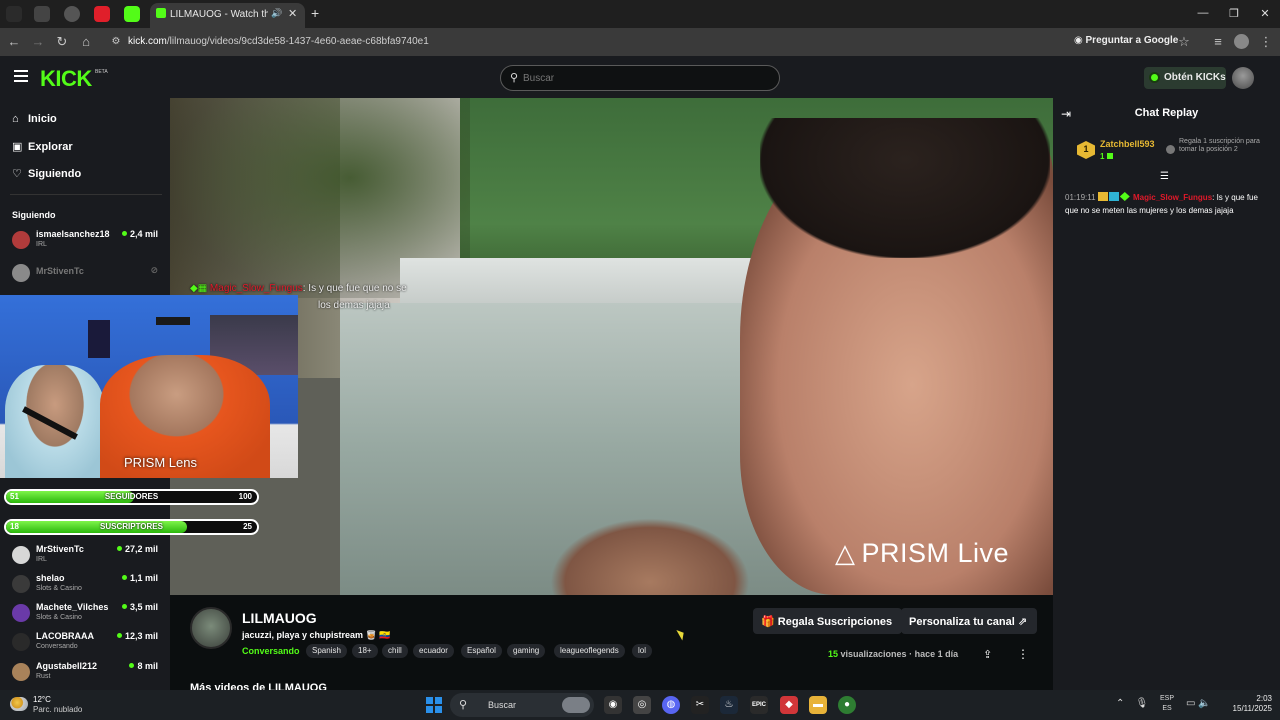 The width and height of the screenshot is (1280, 720). I want to click on tab-search-icon, so click(14, 14).